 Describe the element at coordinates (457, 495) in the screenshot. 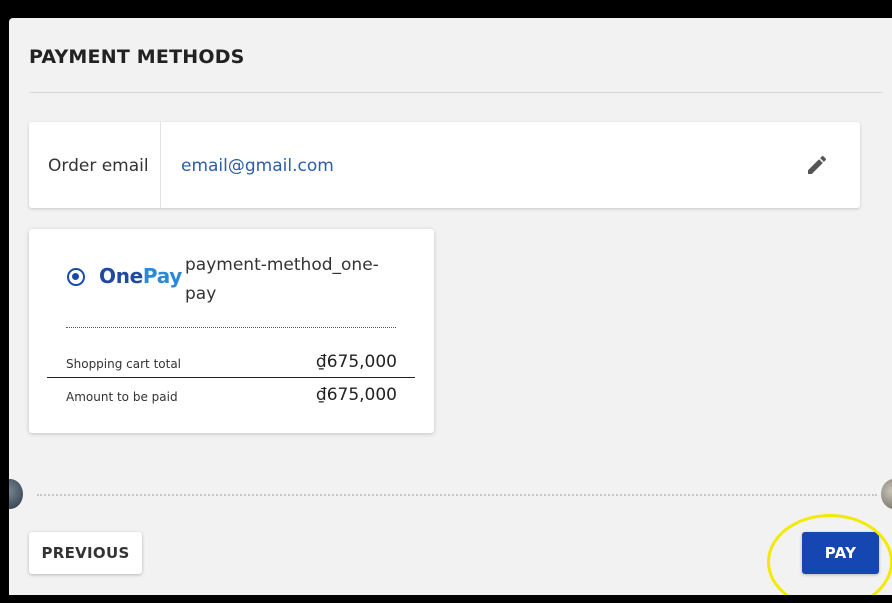

I see `progress-dotted-line` at that location.